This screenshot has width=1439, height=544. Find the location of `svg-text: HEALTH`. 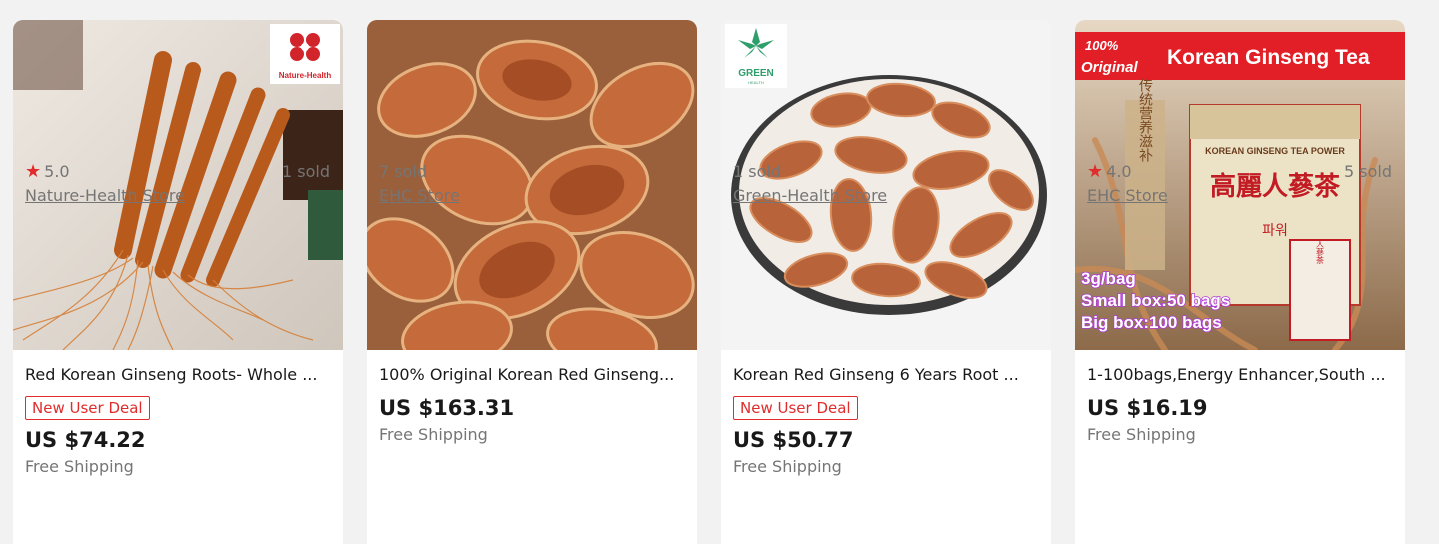

svg-text: HEALTH is located at coordinates (756, 82).